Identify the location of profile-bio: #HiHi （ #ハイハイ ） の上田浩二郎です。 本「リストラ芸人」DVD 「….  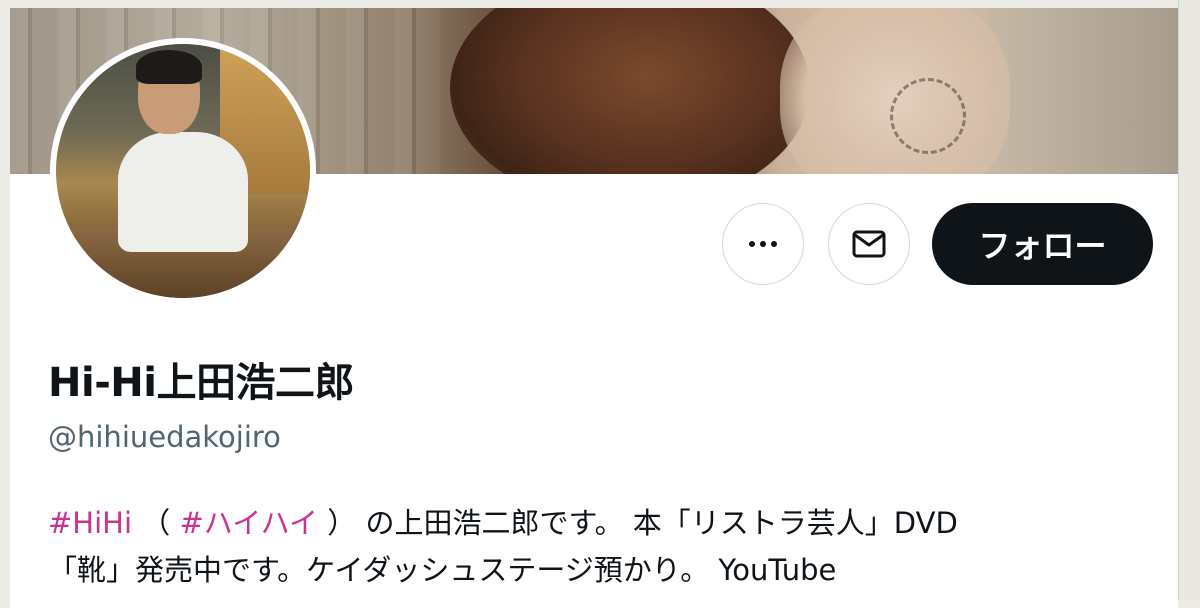
(603, 547).